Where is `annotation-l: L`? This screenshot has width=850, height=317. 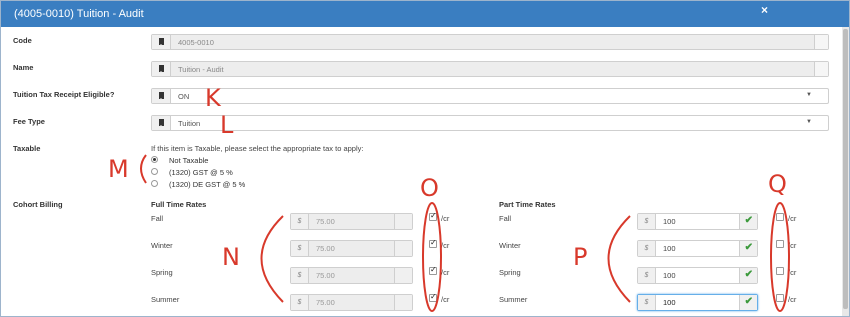 annotation-l: L is located at coordinates (227, 125).